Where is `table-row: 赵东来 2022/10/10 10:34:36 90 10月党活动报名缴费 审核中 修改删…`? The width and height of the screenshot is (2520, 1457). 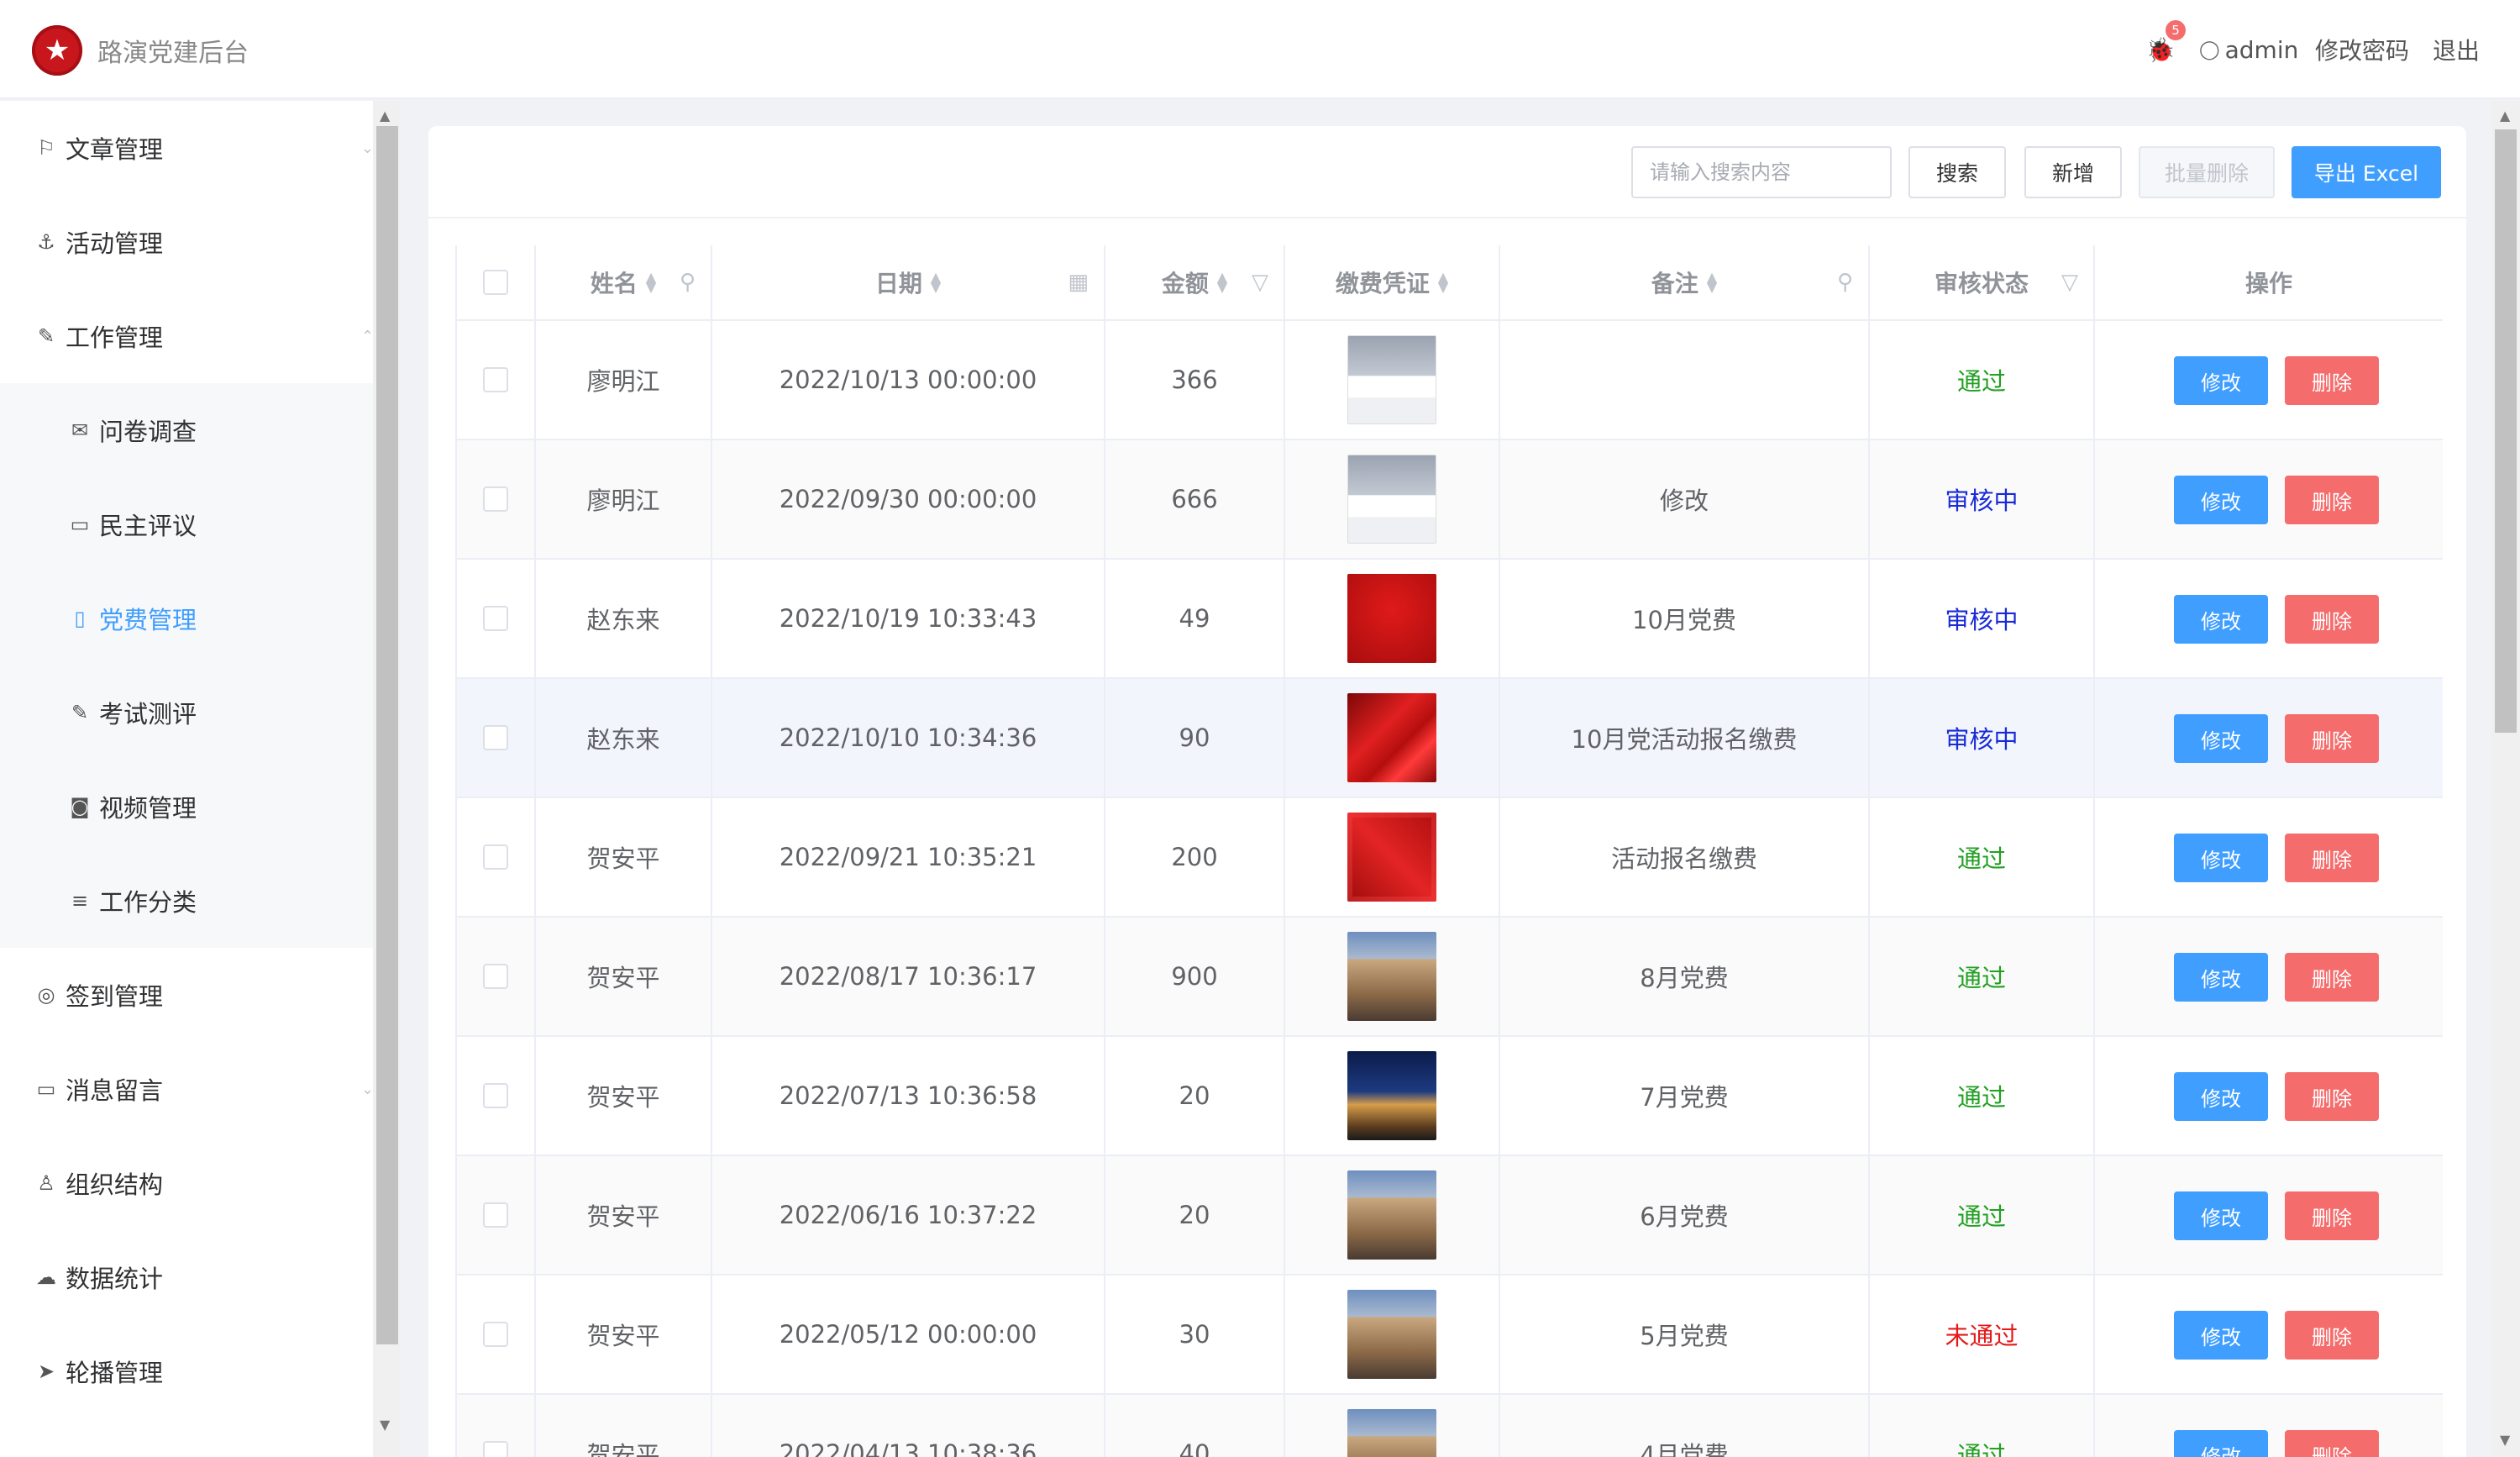 table-row: 赵东来 2022/10/10 10:34:36 90 10月党活动报名缴费 审核中 修改删… is located at coordinates (1450, 738).